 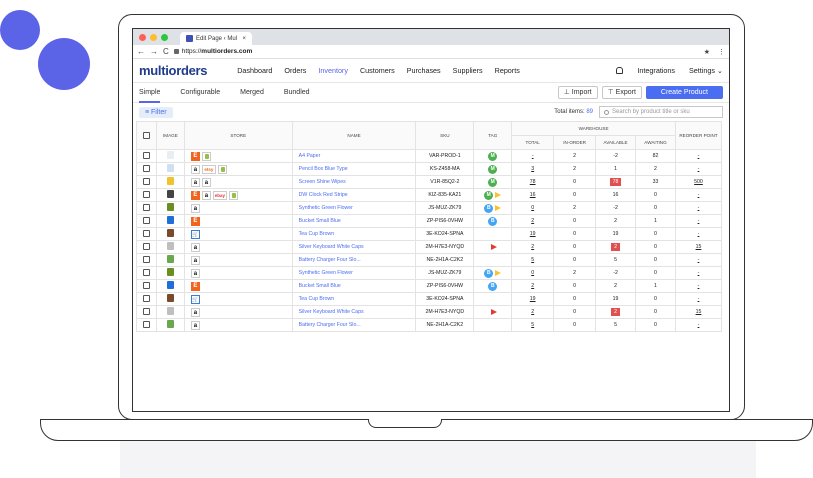 I want to click on nav-customers: Customers, so click(x=377, y=70).